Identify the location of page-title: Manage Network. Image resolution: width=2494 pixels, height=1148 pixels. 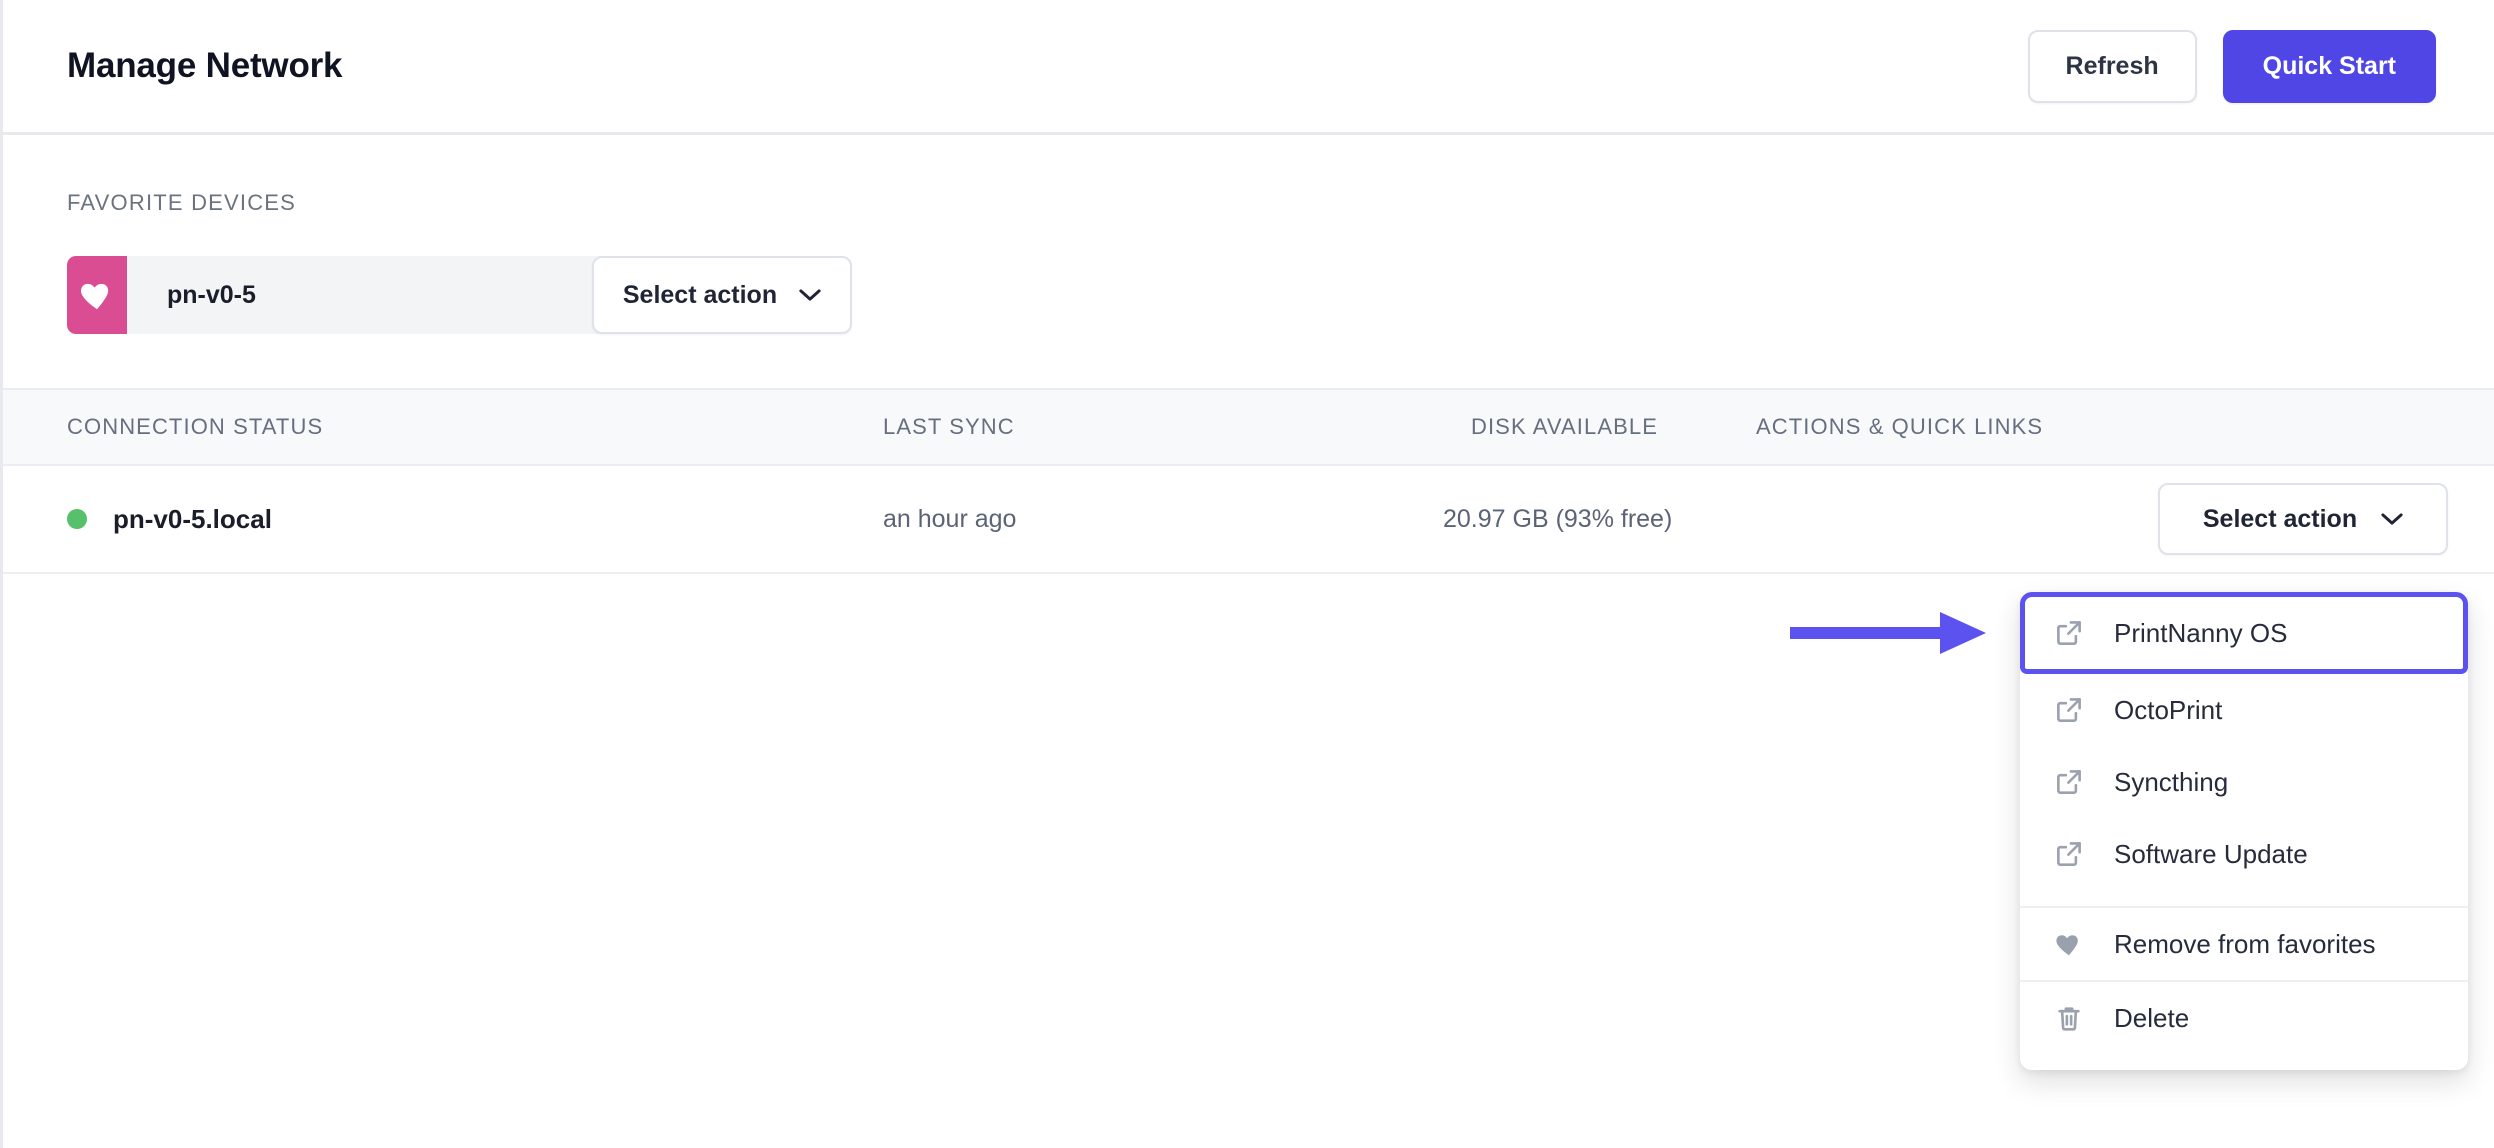
(205, 65).